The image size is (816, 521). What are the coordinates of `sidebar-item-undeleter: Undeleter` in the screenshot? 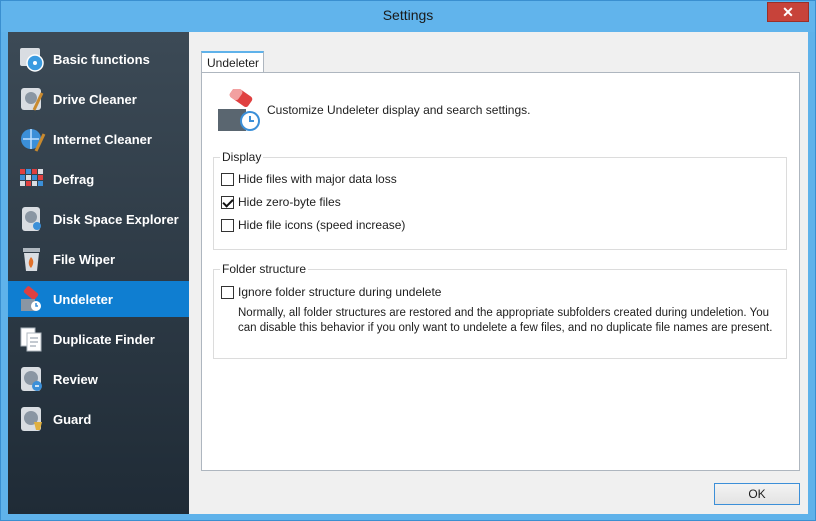 It's located at (98, 299).